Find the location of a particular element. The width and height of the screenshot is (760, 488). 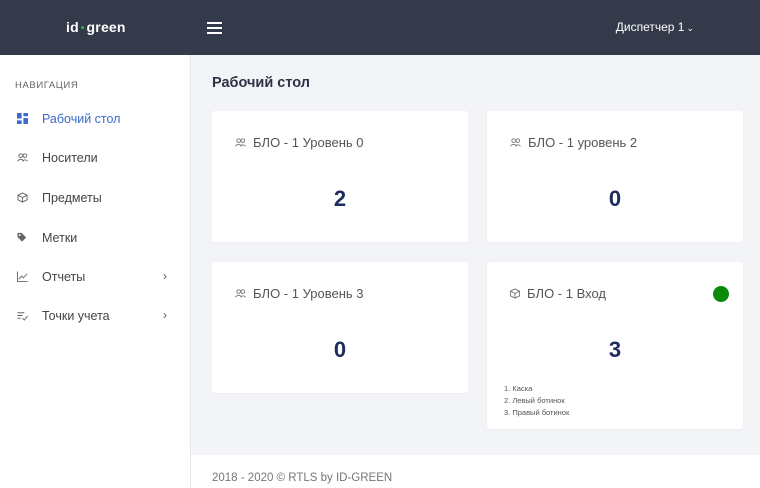

card-title-text: БЛО - 1 Уровень 0 is located at coordinates (308, 142).